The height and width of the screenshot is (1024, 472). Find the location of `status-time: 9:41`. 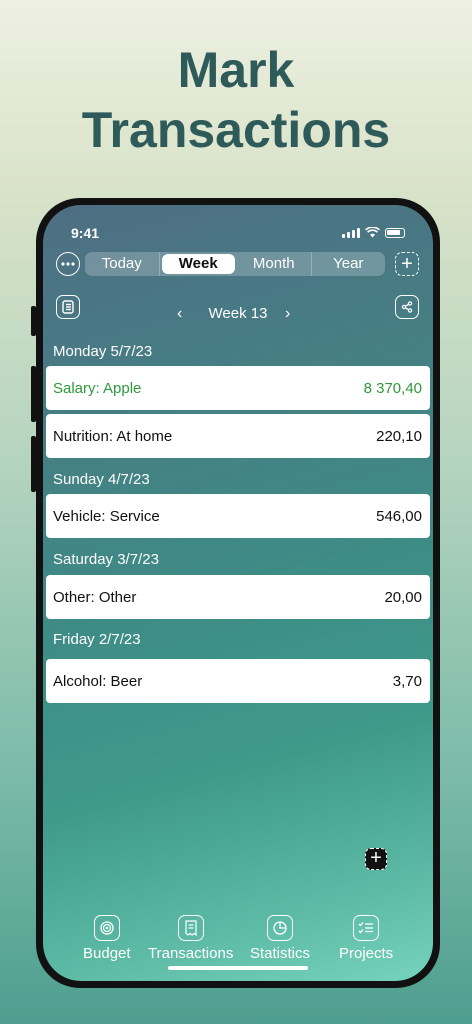

status-time: 9:41 is located at coordinates (85, 233).